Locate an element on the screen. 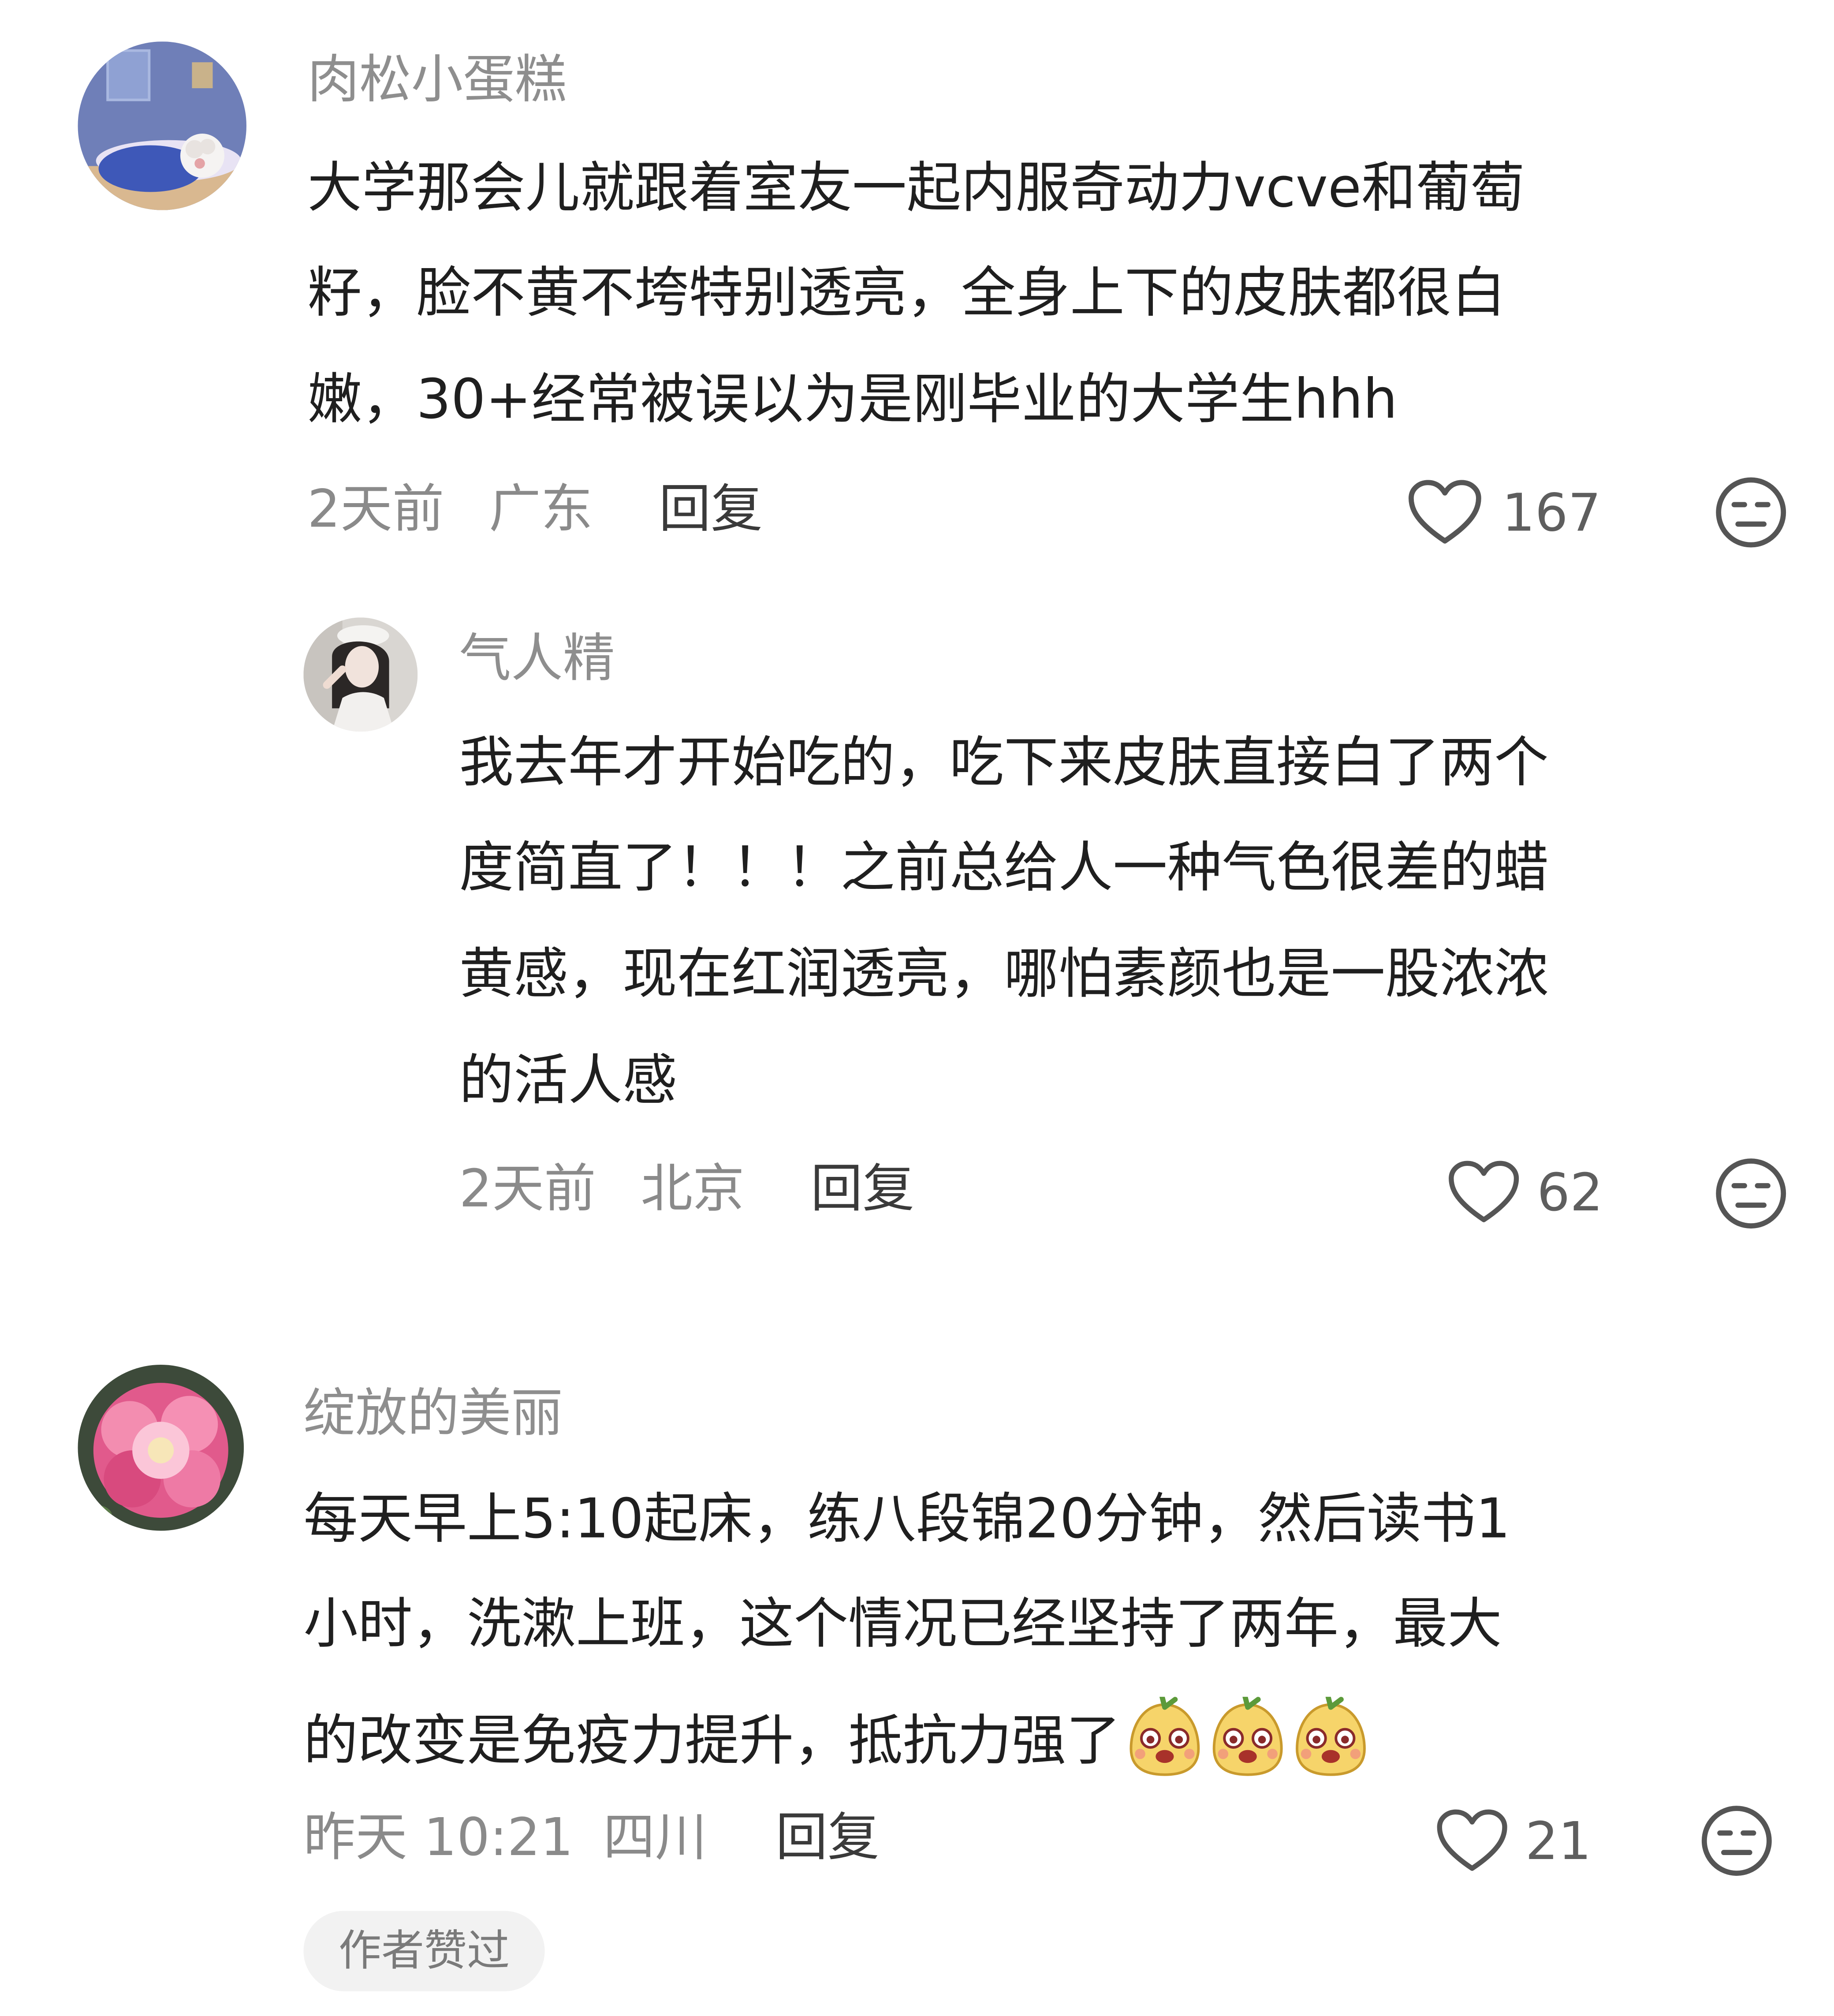 Image resolution: width=1834 pixels, height=2016 pixels. comment-text-line: 的改变是免疫力提升，抵抗力强了 is located at coordinates (836, 1737).